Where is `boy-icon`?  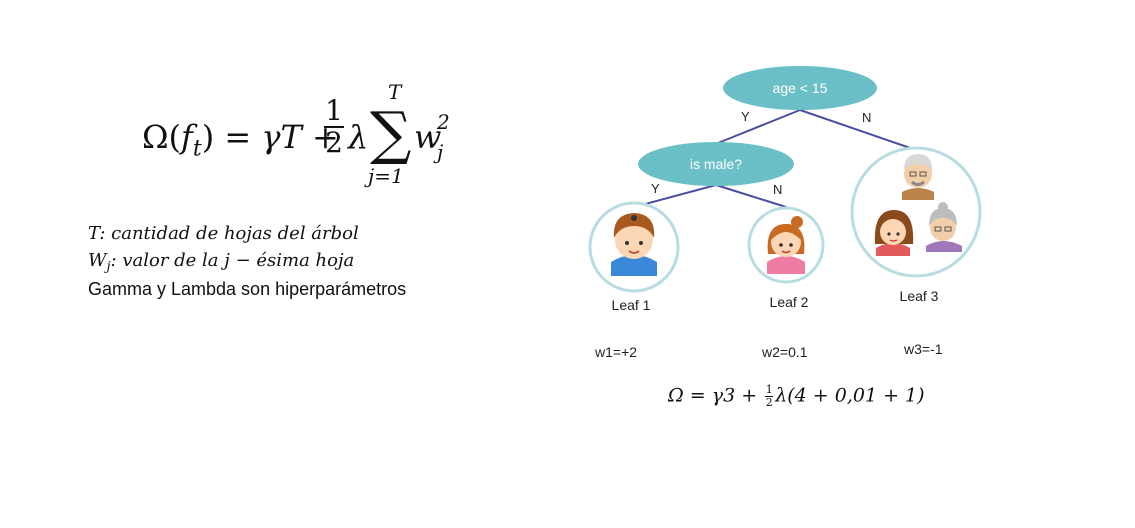 boy-icon is located at coordinates (634, 244).